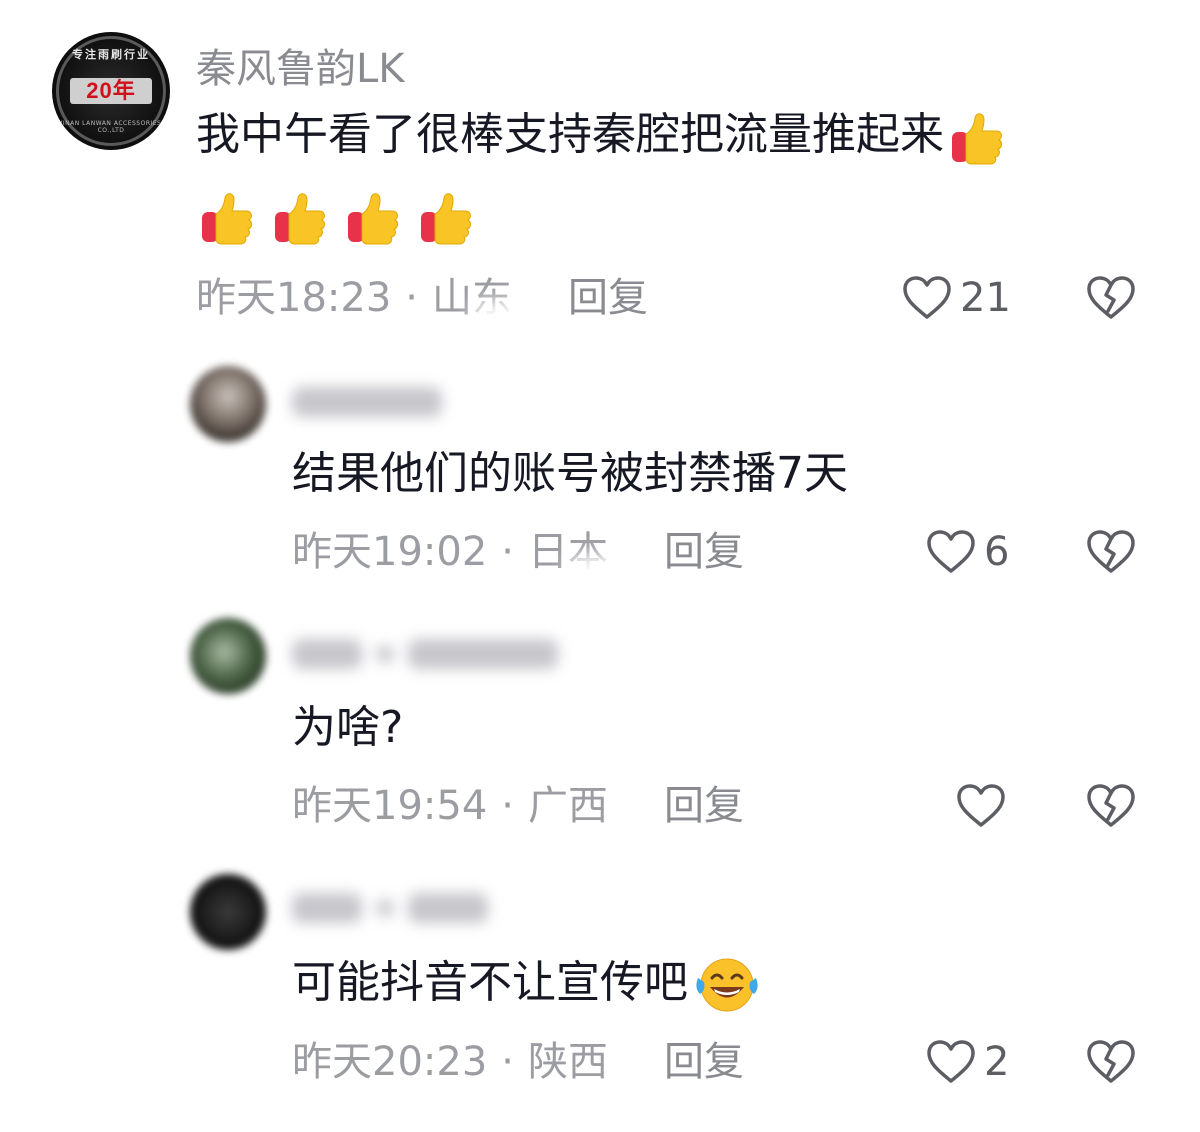  Describe the element at coordinates (490, 982) in the screenshot. I see `comment-text-content: 可能抖音不让宣传吧` at that location.